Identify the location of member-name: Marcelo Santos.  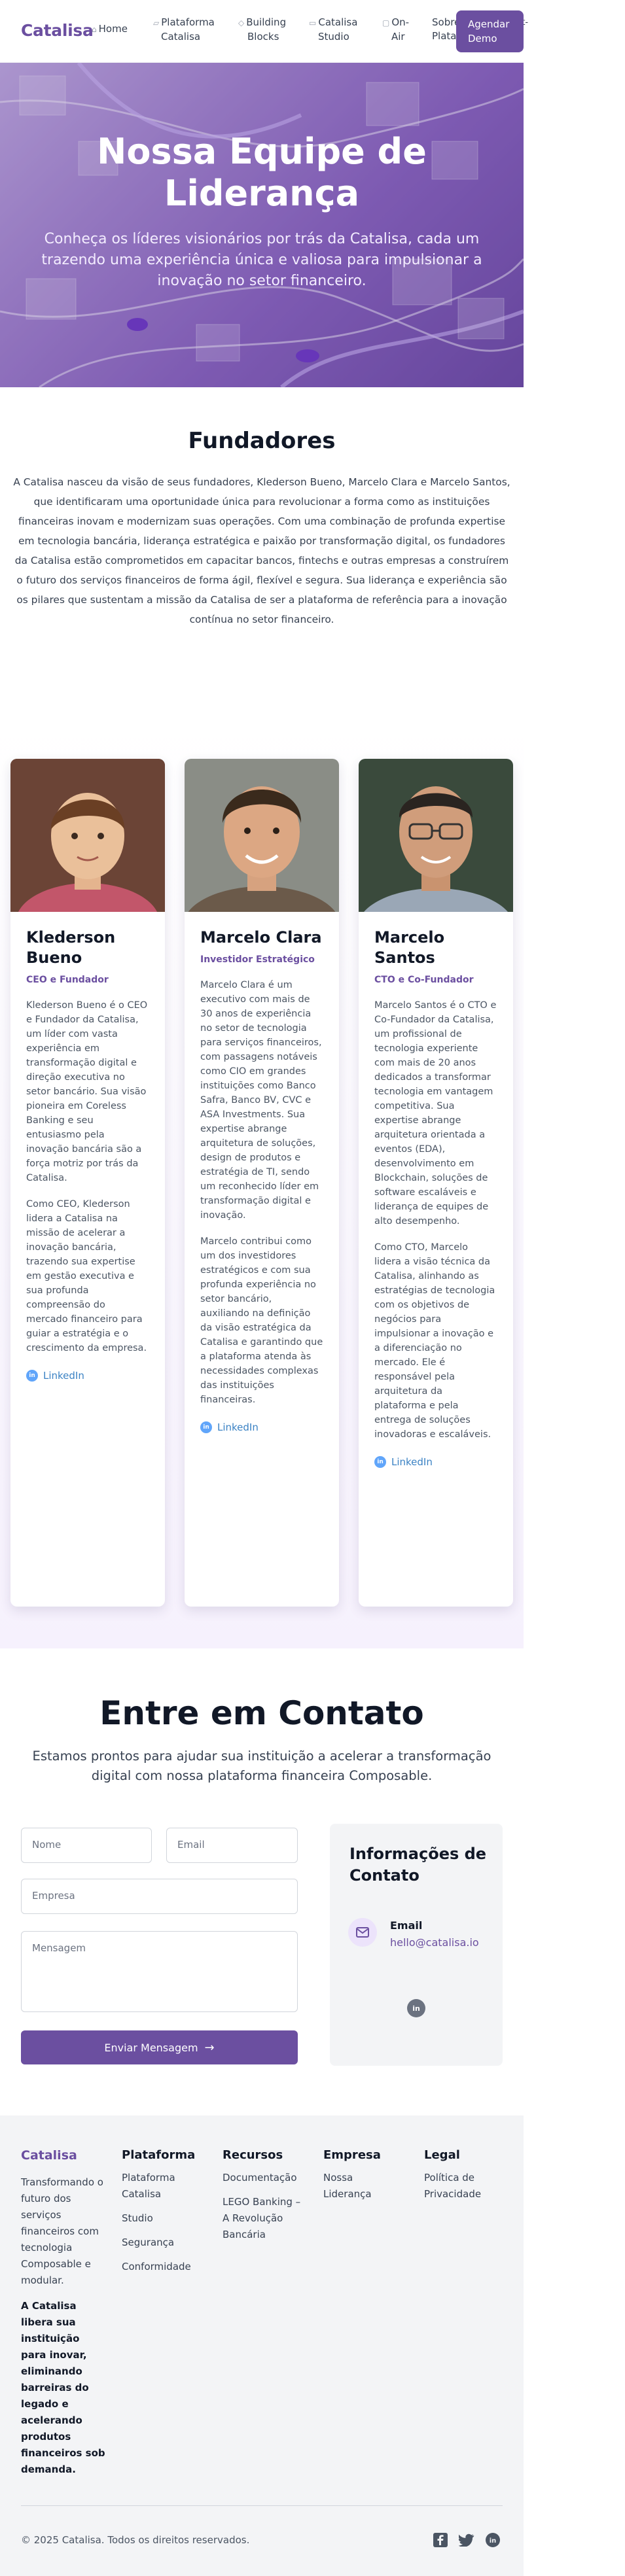
(409, 948).